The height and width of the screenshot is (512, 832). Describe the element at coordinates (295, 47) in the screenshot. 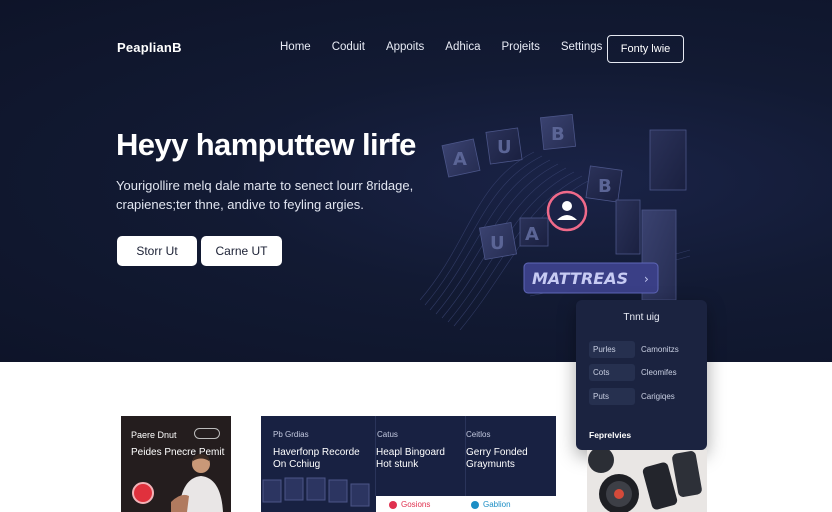

I see `nav-home: Home` at that location.